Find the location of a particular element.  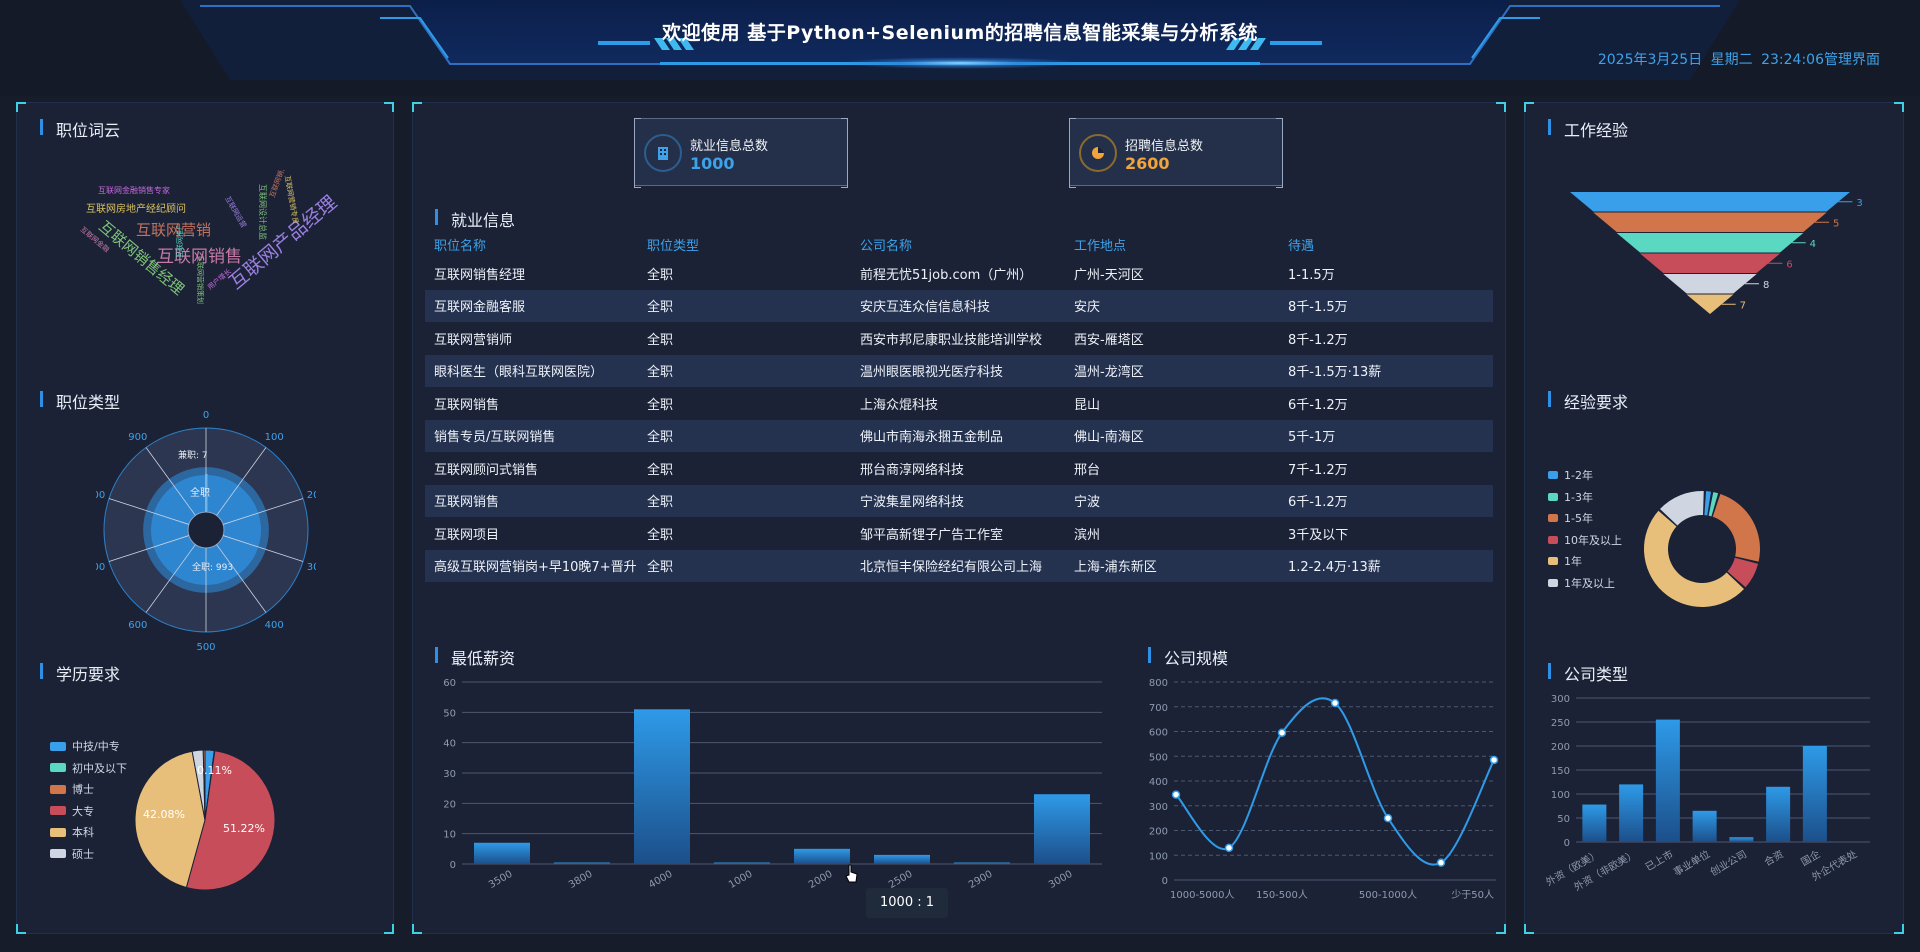

education-pie-chart: 0.11% 51.22% 42.08% is located at coordinates (205, 820).